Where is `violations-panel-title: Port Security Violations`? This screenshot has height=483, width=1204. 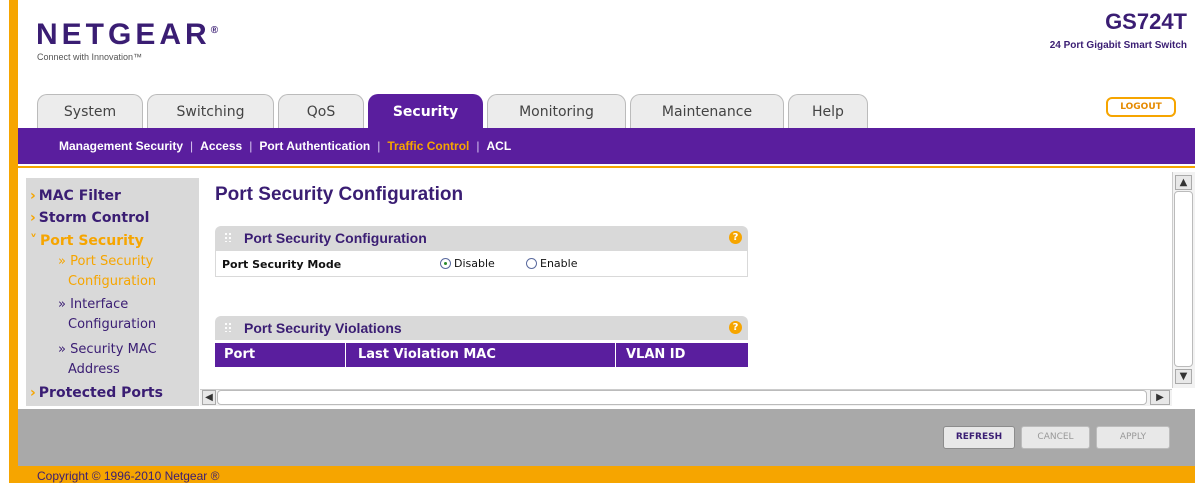
violations-panel-title: Port Security Violations is located at coordinates (323, 328).